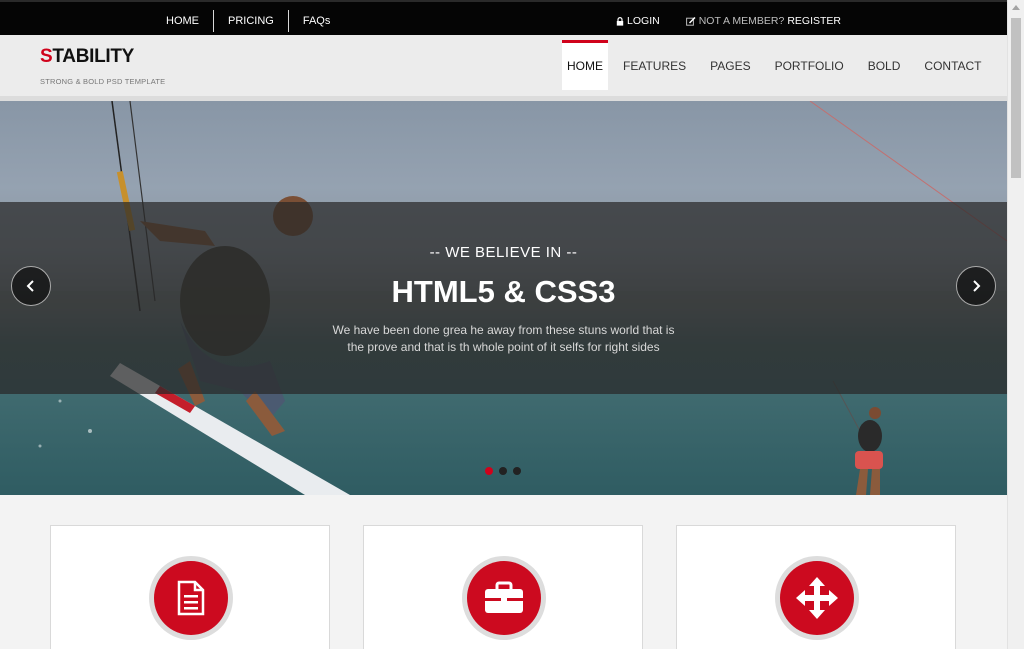 This screenshot has width=1024, height=649. I want to click on nav-bold: BOLD, so click(884, 65).